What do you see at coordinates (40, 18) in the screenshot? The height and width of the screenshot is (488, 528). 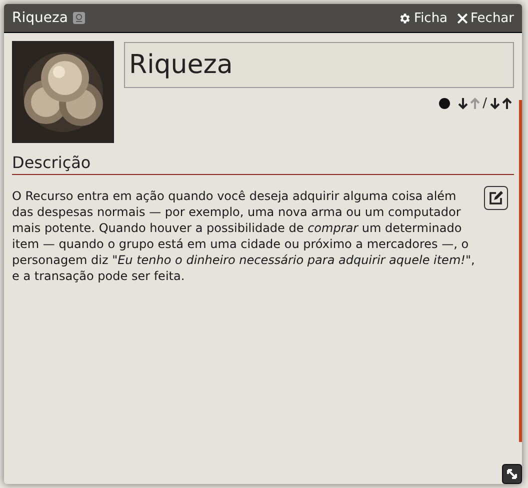 I see `window-title: Riqueza` at bounding box center [40, 18].